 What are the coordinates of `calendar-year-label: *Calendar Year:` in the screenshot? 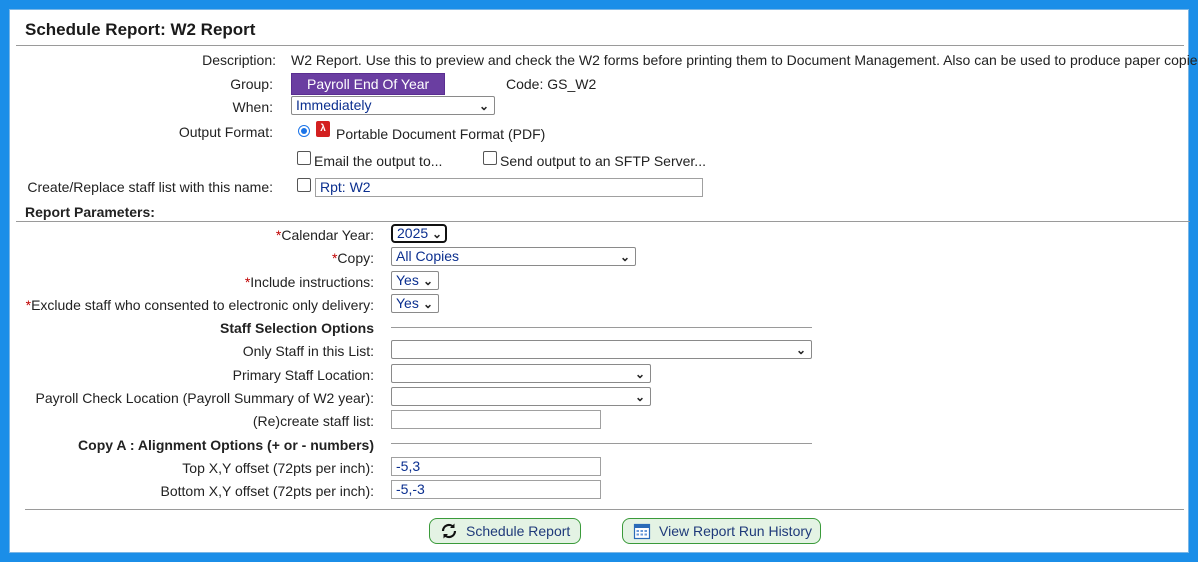 It's located at (325, 235).